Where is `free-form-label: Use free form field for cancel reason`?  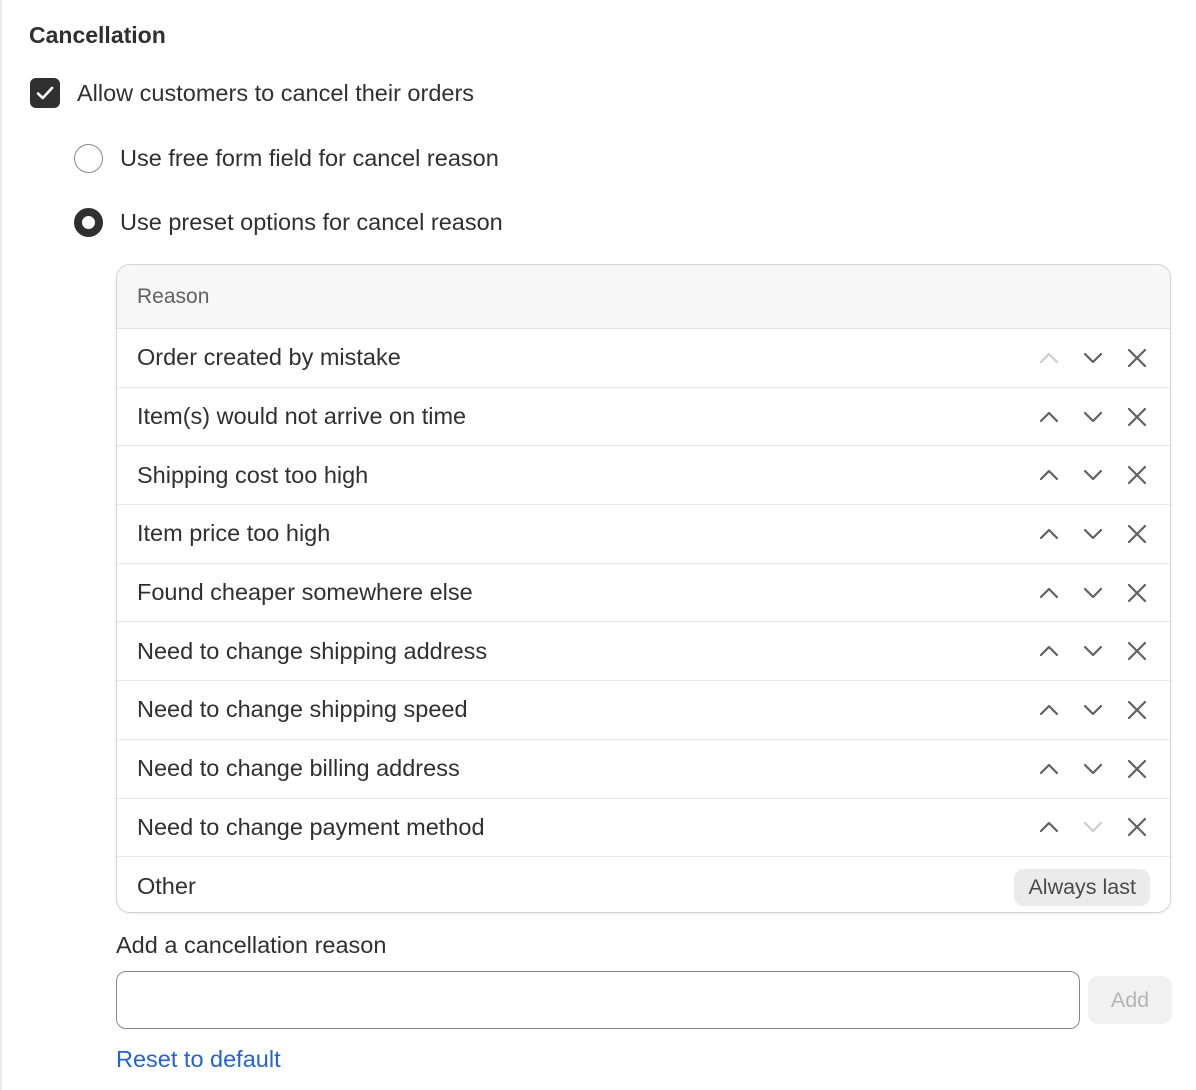
free-form-label: Use free form field for cancel reason is located at coordinates (309, 158).